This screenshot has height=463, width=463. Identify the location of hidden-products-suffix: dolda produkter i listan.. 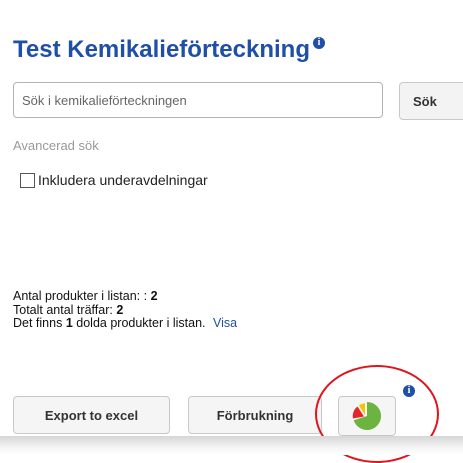
(141, 323).